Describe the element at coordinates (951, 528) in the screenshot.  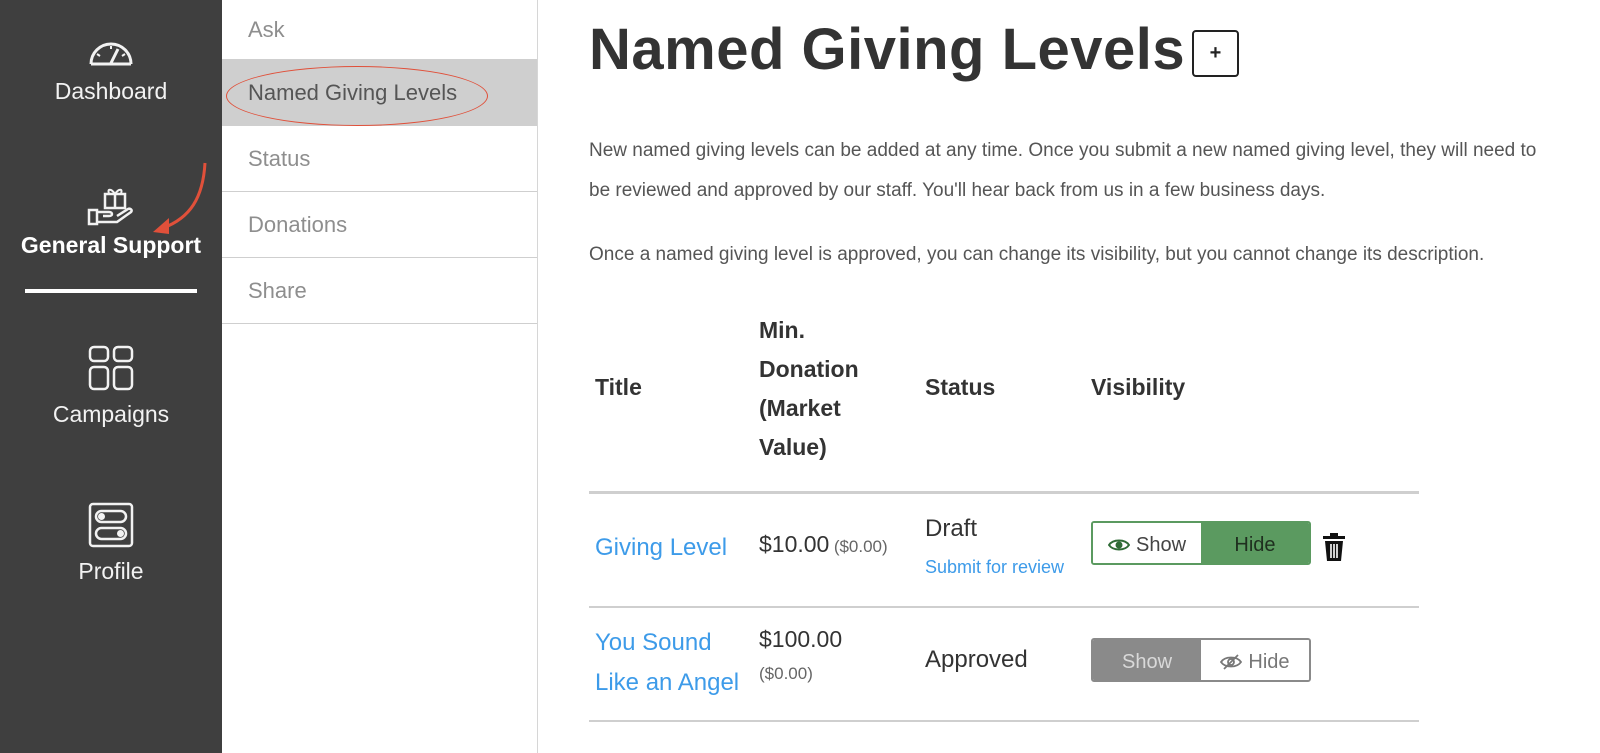
I see `status-text: Draft` at that location.